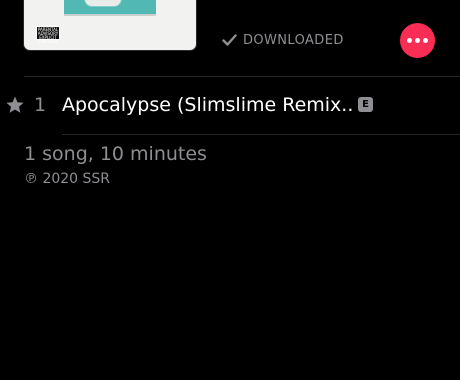 This screenshot has height=380, width=460. What do you see at coordinates (103, 3) in the screenshot?
I see `artwork-hand-graphic` at bounding box center [103, 3].